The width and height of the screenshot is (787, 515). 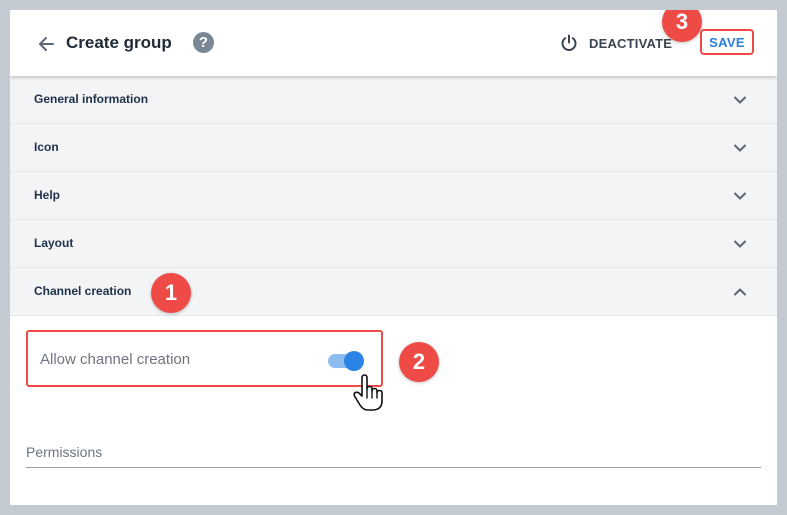 What do you see at coordinates (631, 43) in the screenshot?
I see `deactivate-label: DEACTIVATE` at bounding box center [631, 43].